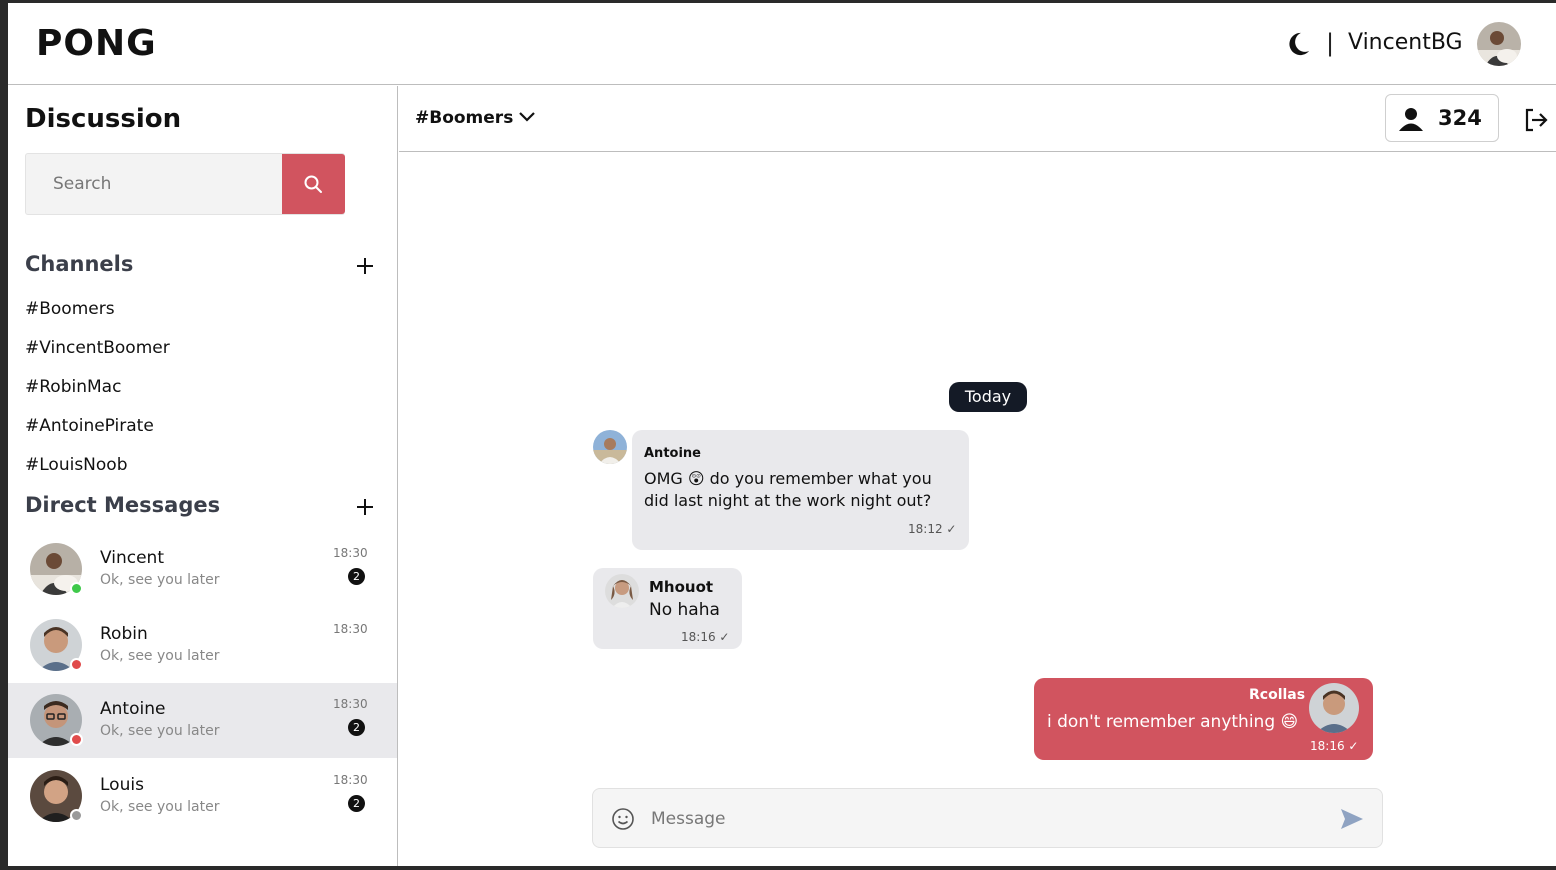 The width and height of the screenshot is (1556, 870). What do you see at coordinates (76, 588) in the screenshot?
I see `status-online-indicator` at bounding box center [76, 588].